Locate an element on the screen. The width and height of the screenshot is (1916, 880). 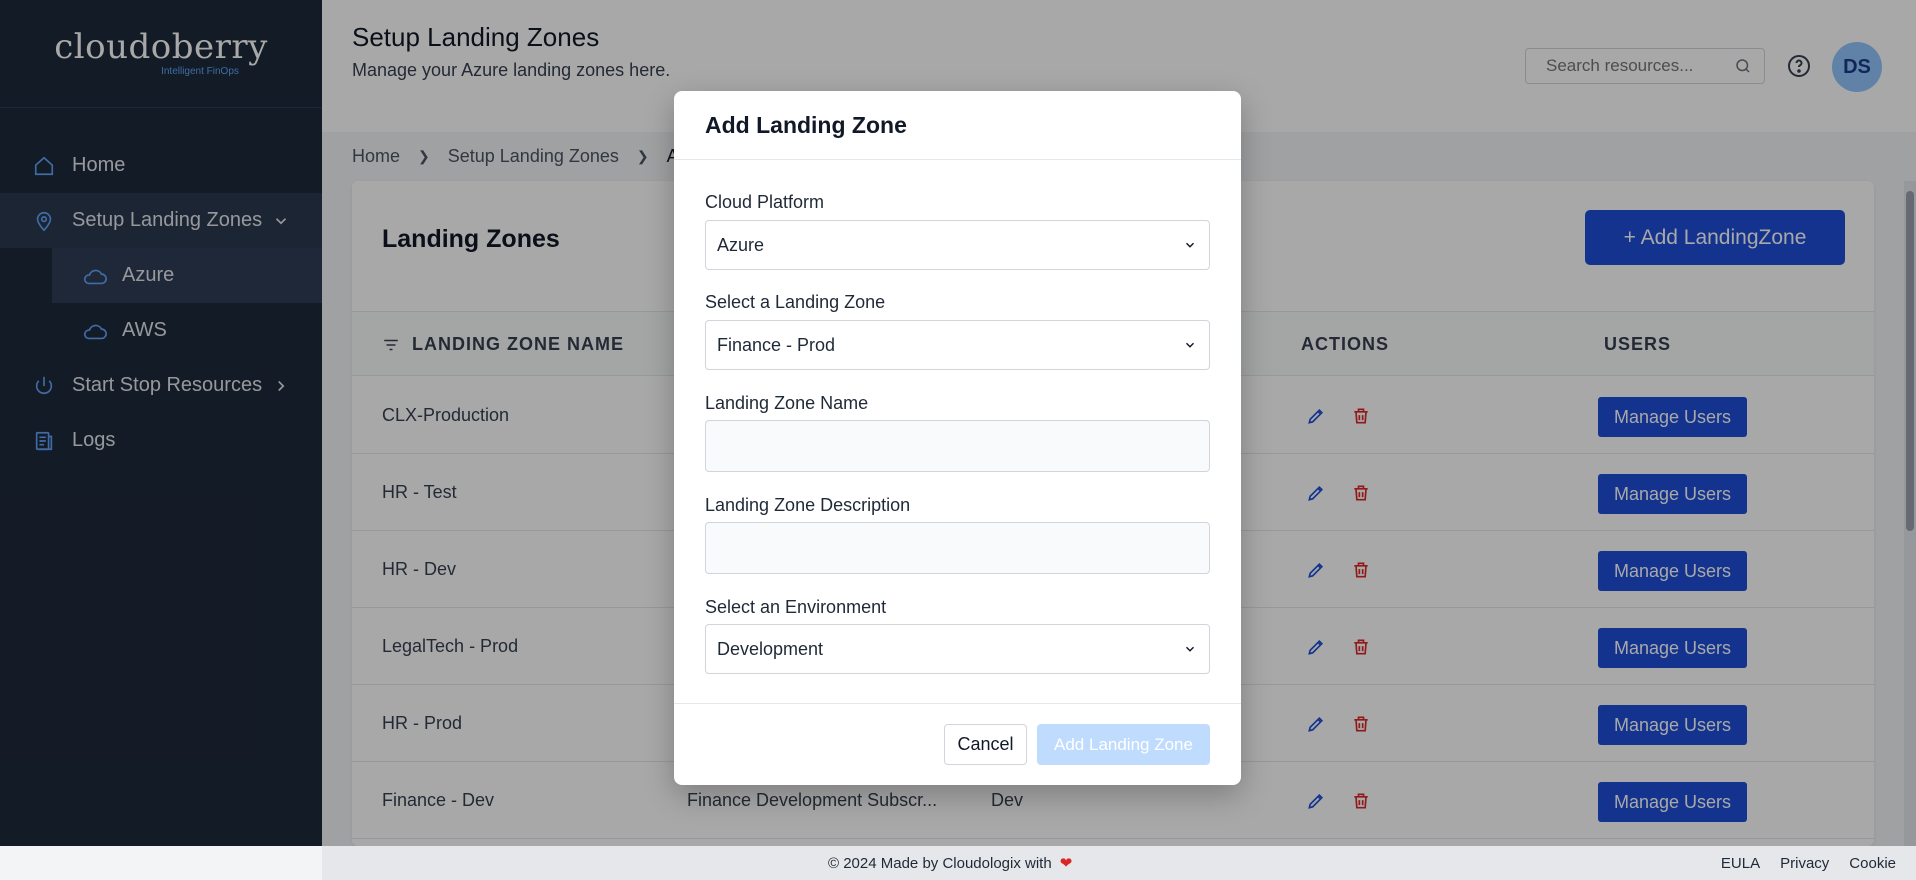
select-value: Development is located at coordinates (770, 648).